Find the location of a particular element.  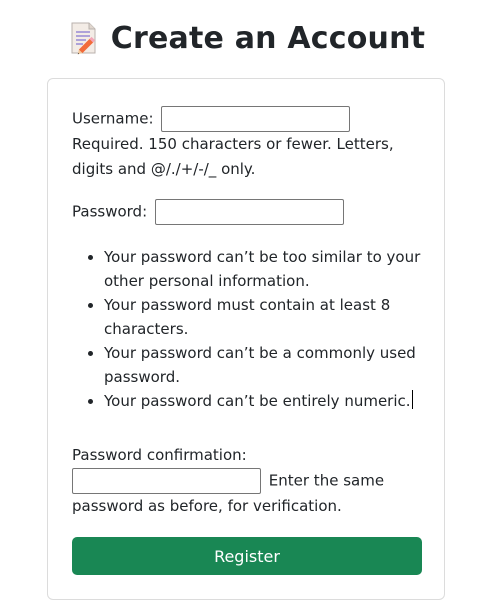

password-field-group: Password: is located at coordinates (248, 212).